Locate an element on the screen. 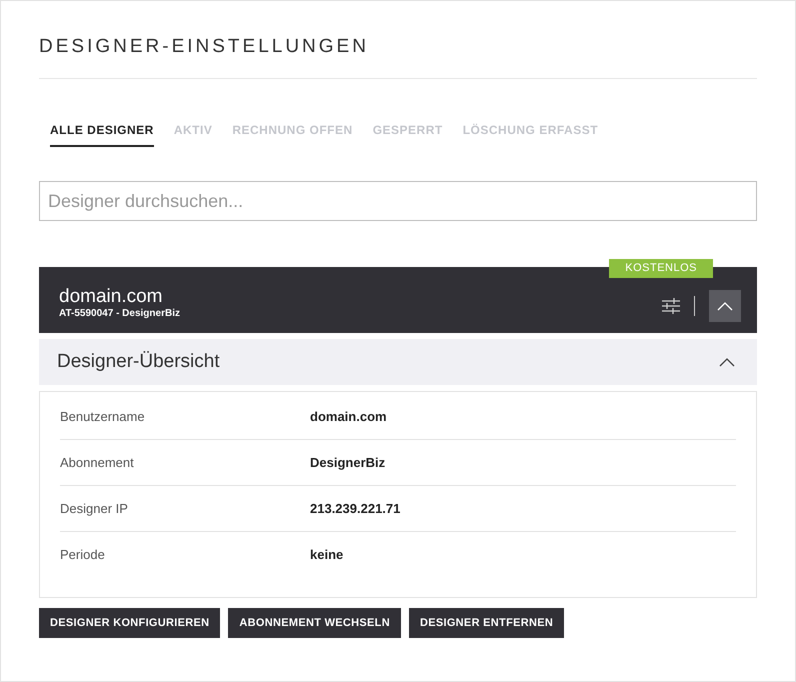  overview-header: Designer-Übersicht is located at coordinates (398, 362).